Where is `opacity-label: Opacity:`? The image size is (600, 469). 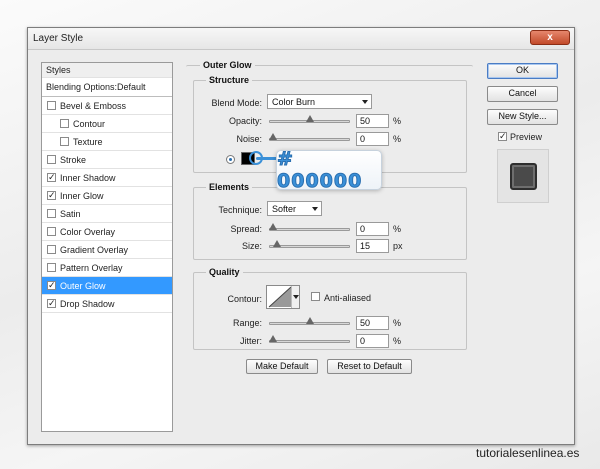 opacity-label: Opacity: is located at coordinates (245, 121).